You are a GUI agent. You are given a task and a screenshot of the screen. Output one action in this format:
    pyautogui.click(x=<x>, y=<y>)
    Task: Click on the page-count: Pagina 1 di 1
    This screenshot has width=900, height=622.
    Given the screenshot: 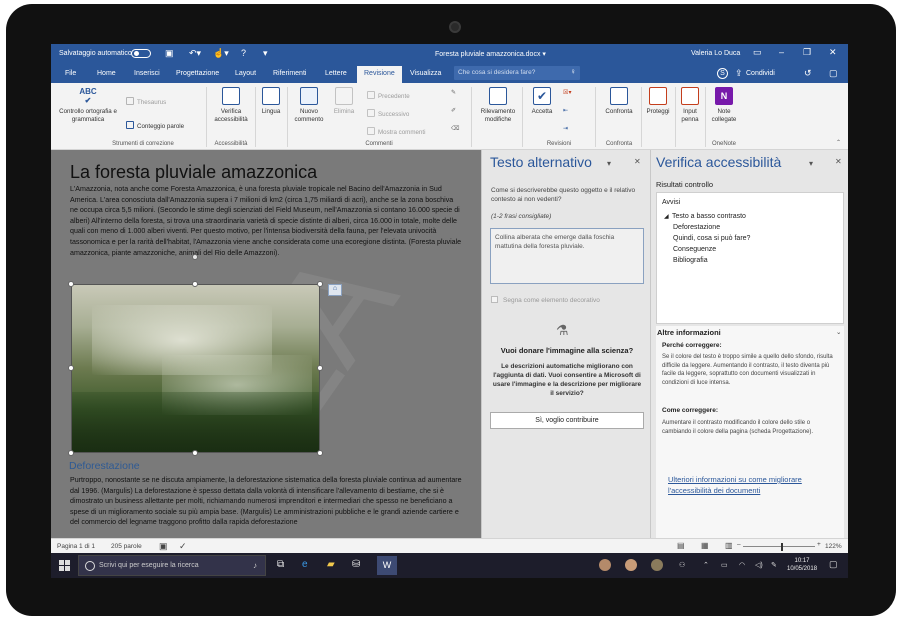 What is the action you would take?
    pyautogui.click(x=76, y=546)
    